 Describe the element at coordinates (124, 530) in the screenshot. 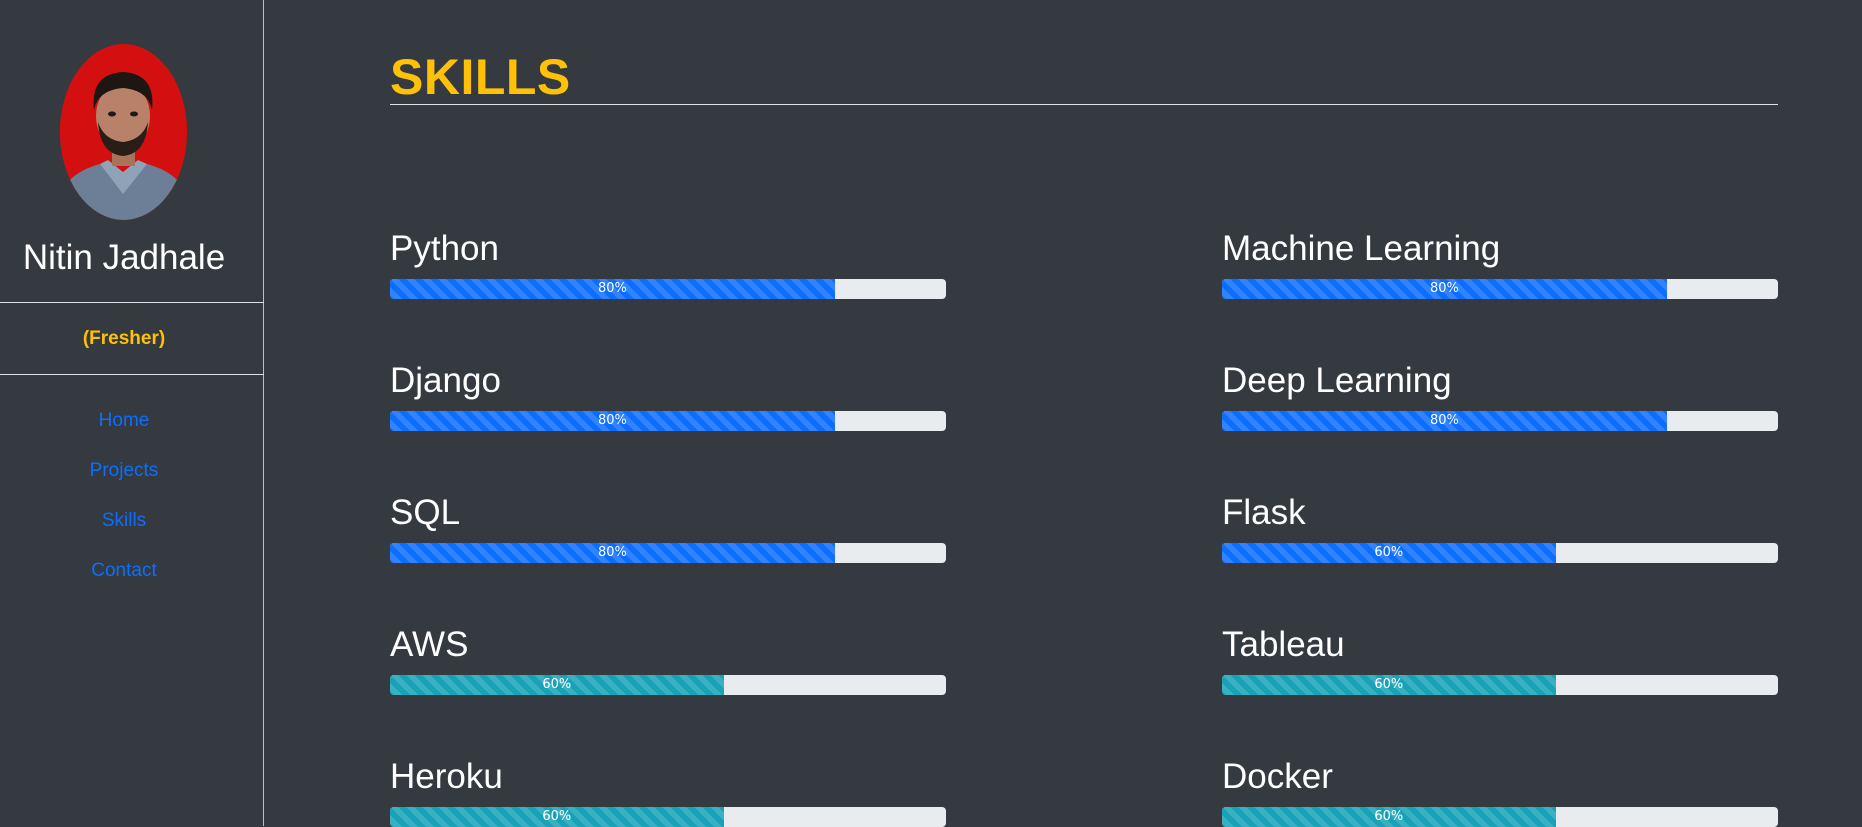

I see `nav-skills: Skills` at that location.